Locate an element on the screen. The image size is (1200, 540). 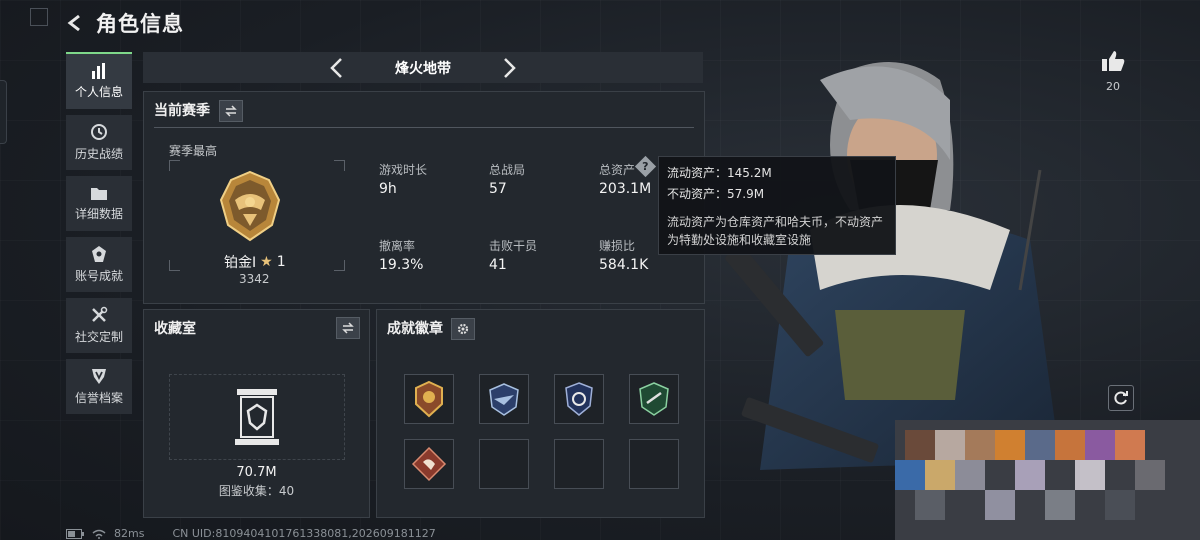
achievement-icon is located at coordinates (99, 254).